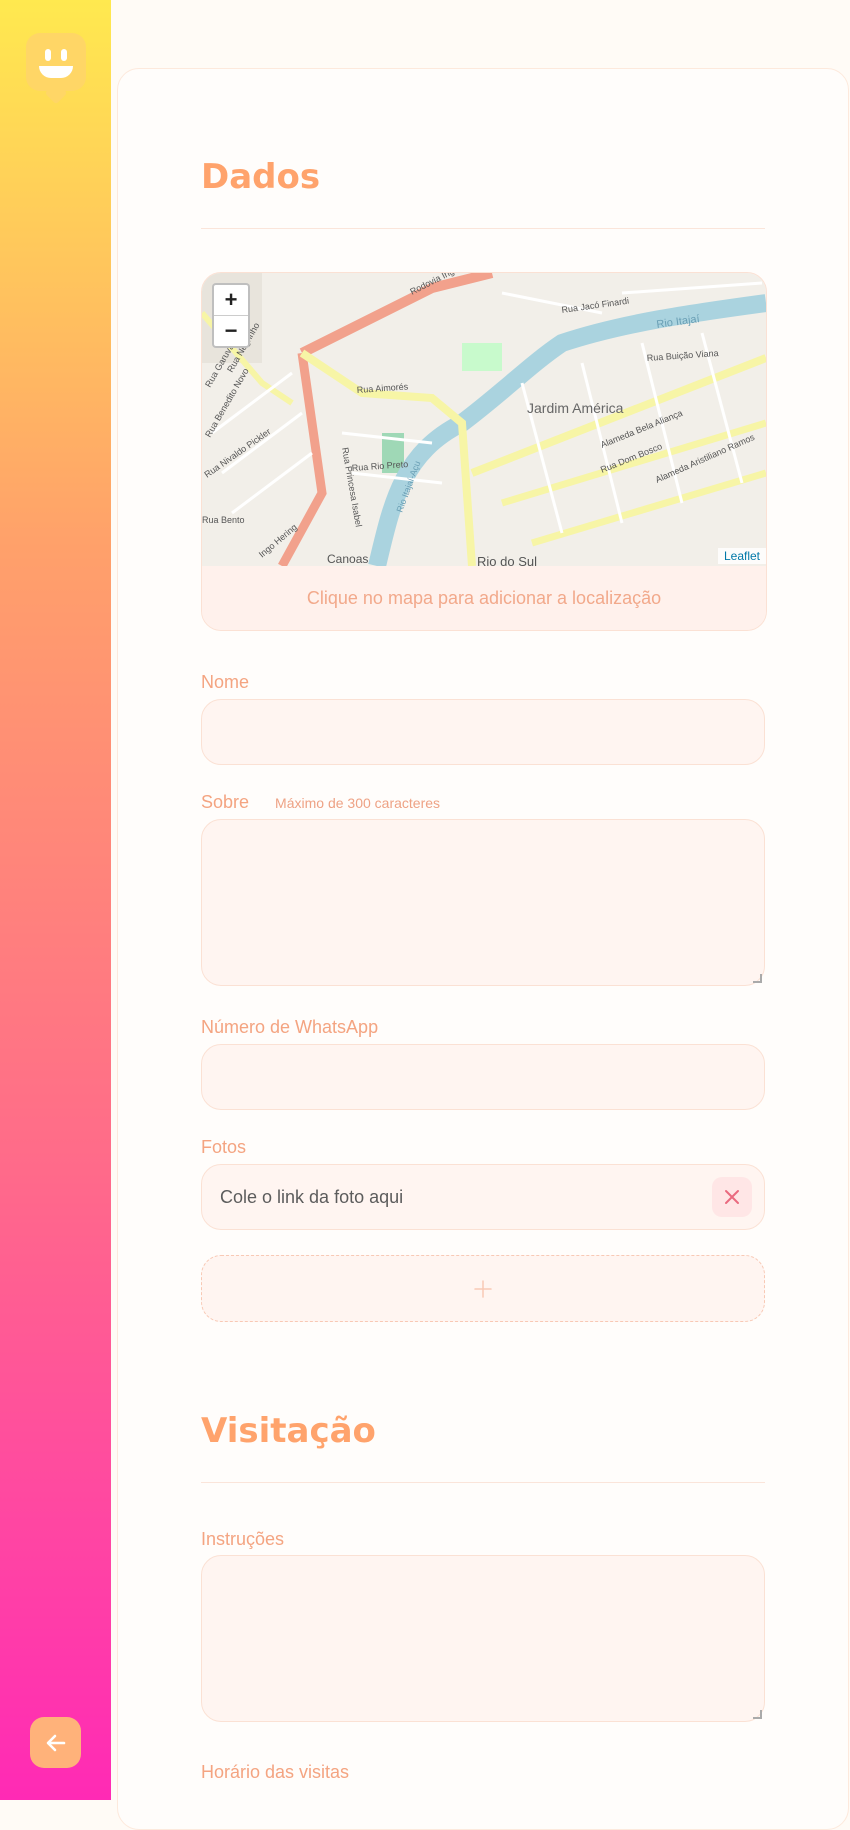 The image size is (850, 1830). Describe the element at coordinates (225, 682) in the screenshot. I see `nome-label: Nome` at that location.